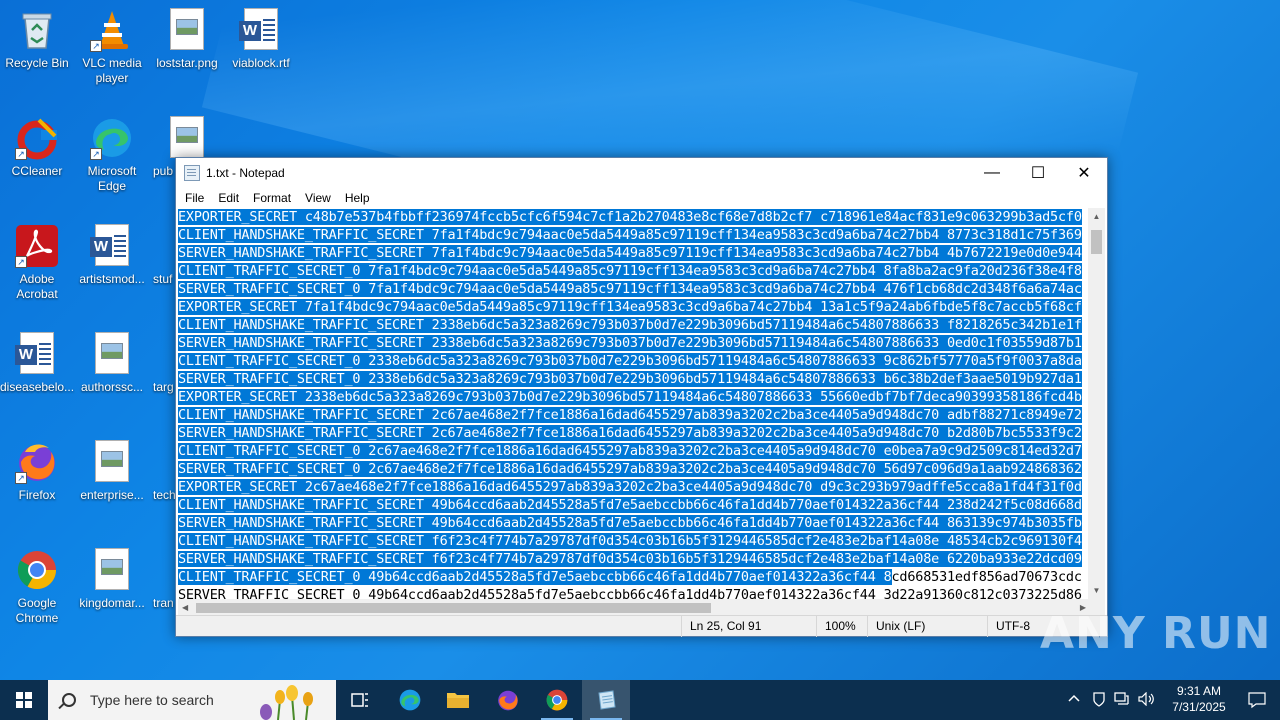 The width and height of the screenshot is (1280, 720). What do you see at coordinates (1199, 699) in the screenshot?
I see `clock: 9:31 AM 7/31/2025` at bounding box center [1199, 699].